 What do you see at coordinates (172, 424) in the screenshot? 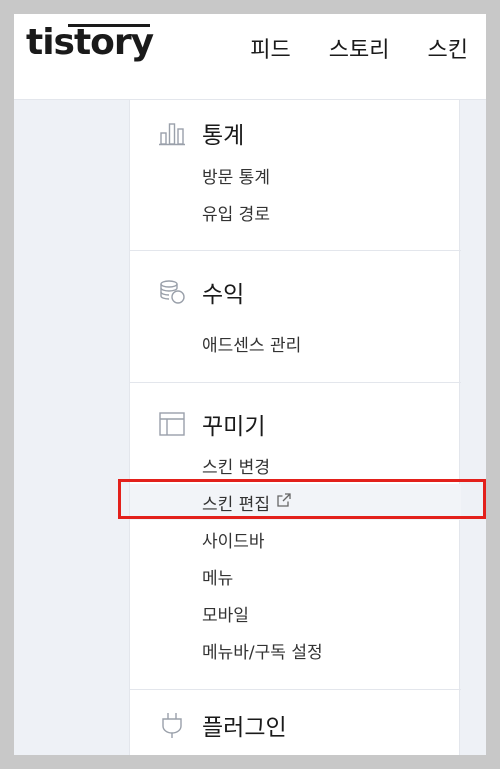
I see `layout-icon` at bounding box center [172, 424].